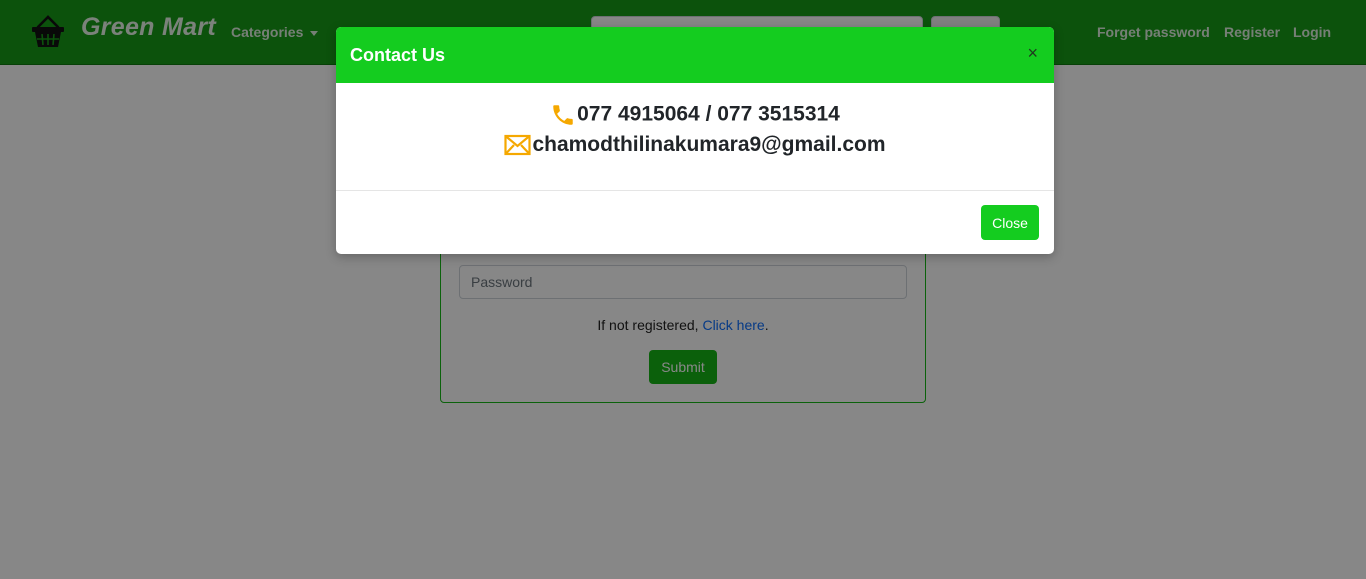 This screenshot has height=579, width=1366. Describe the element at coordinates (708, 114) in the screenshot. I see `phone-numbers: 077 4915064 / 077 3515314` at that location.